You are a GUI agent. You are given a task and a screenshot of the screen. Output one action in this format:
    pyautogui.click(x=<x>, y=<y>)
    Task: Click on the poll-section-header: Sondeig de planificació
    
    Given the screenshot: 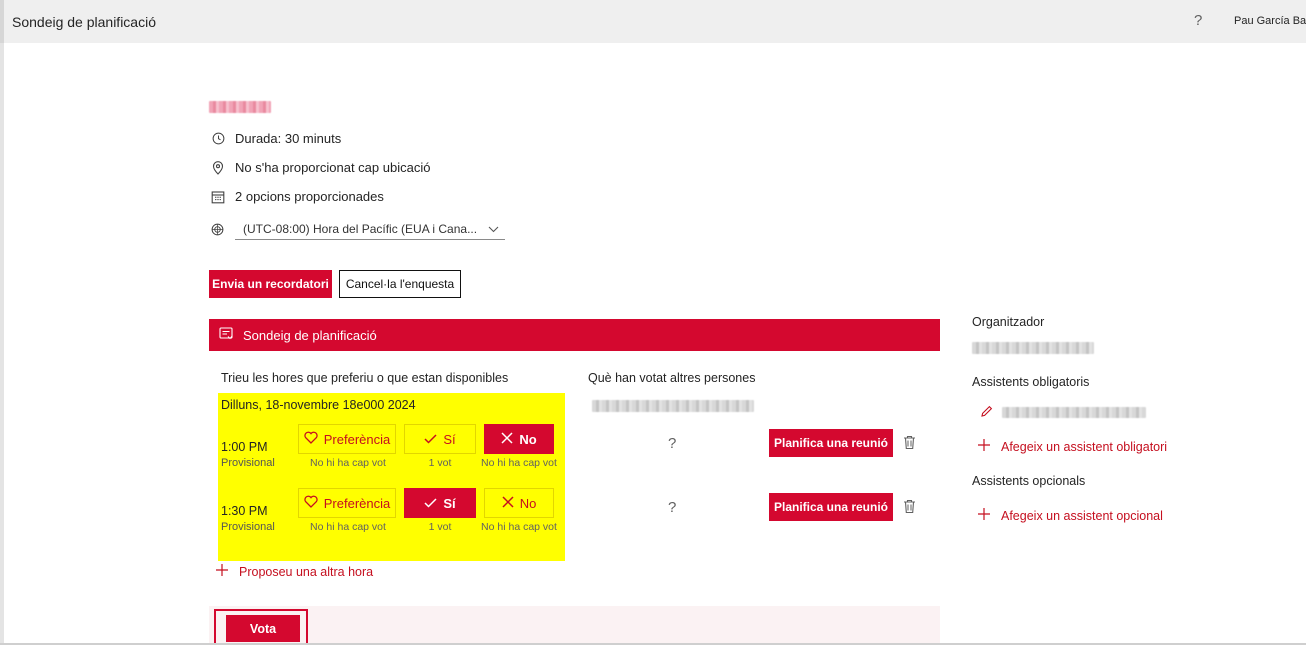 What is the action you would take?
    pyautogui.click(x=574, y=335)
    